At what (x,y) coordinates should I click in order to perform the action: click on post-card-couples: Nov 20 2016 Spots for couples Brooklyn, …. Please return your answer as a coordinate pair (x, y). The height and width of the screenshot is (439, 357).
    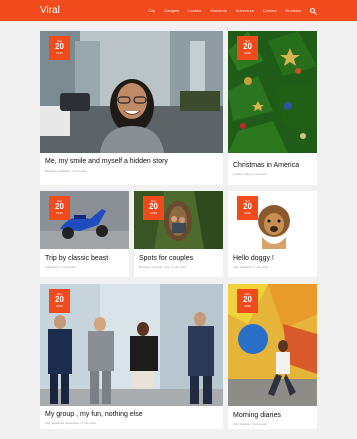
    Looking at the image, I should click on (178, 234).